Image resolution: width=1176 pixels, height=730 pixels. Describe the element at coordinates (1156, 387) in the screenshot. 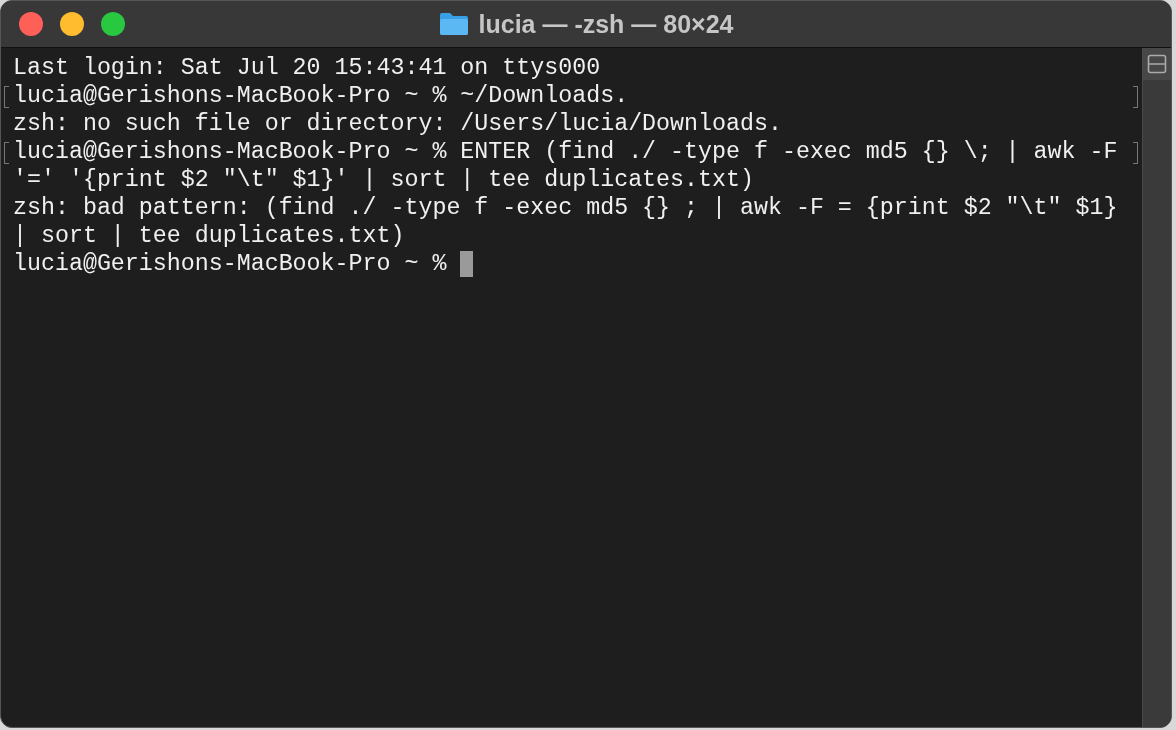

I see `scroll-bar` at that location.